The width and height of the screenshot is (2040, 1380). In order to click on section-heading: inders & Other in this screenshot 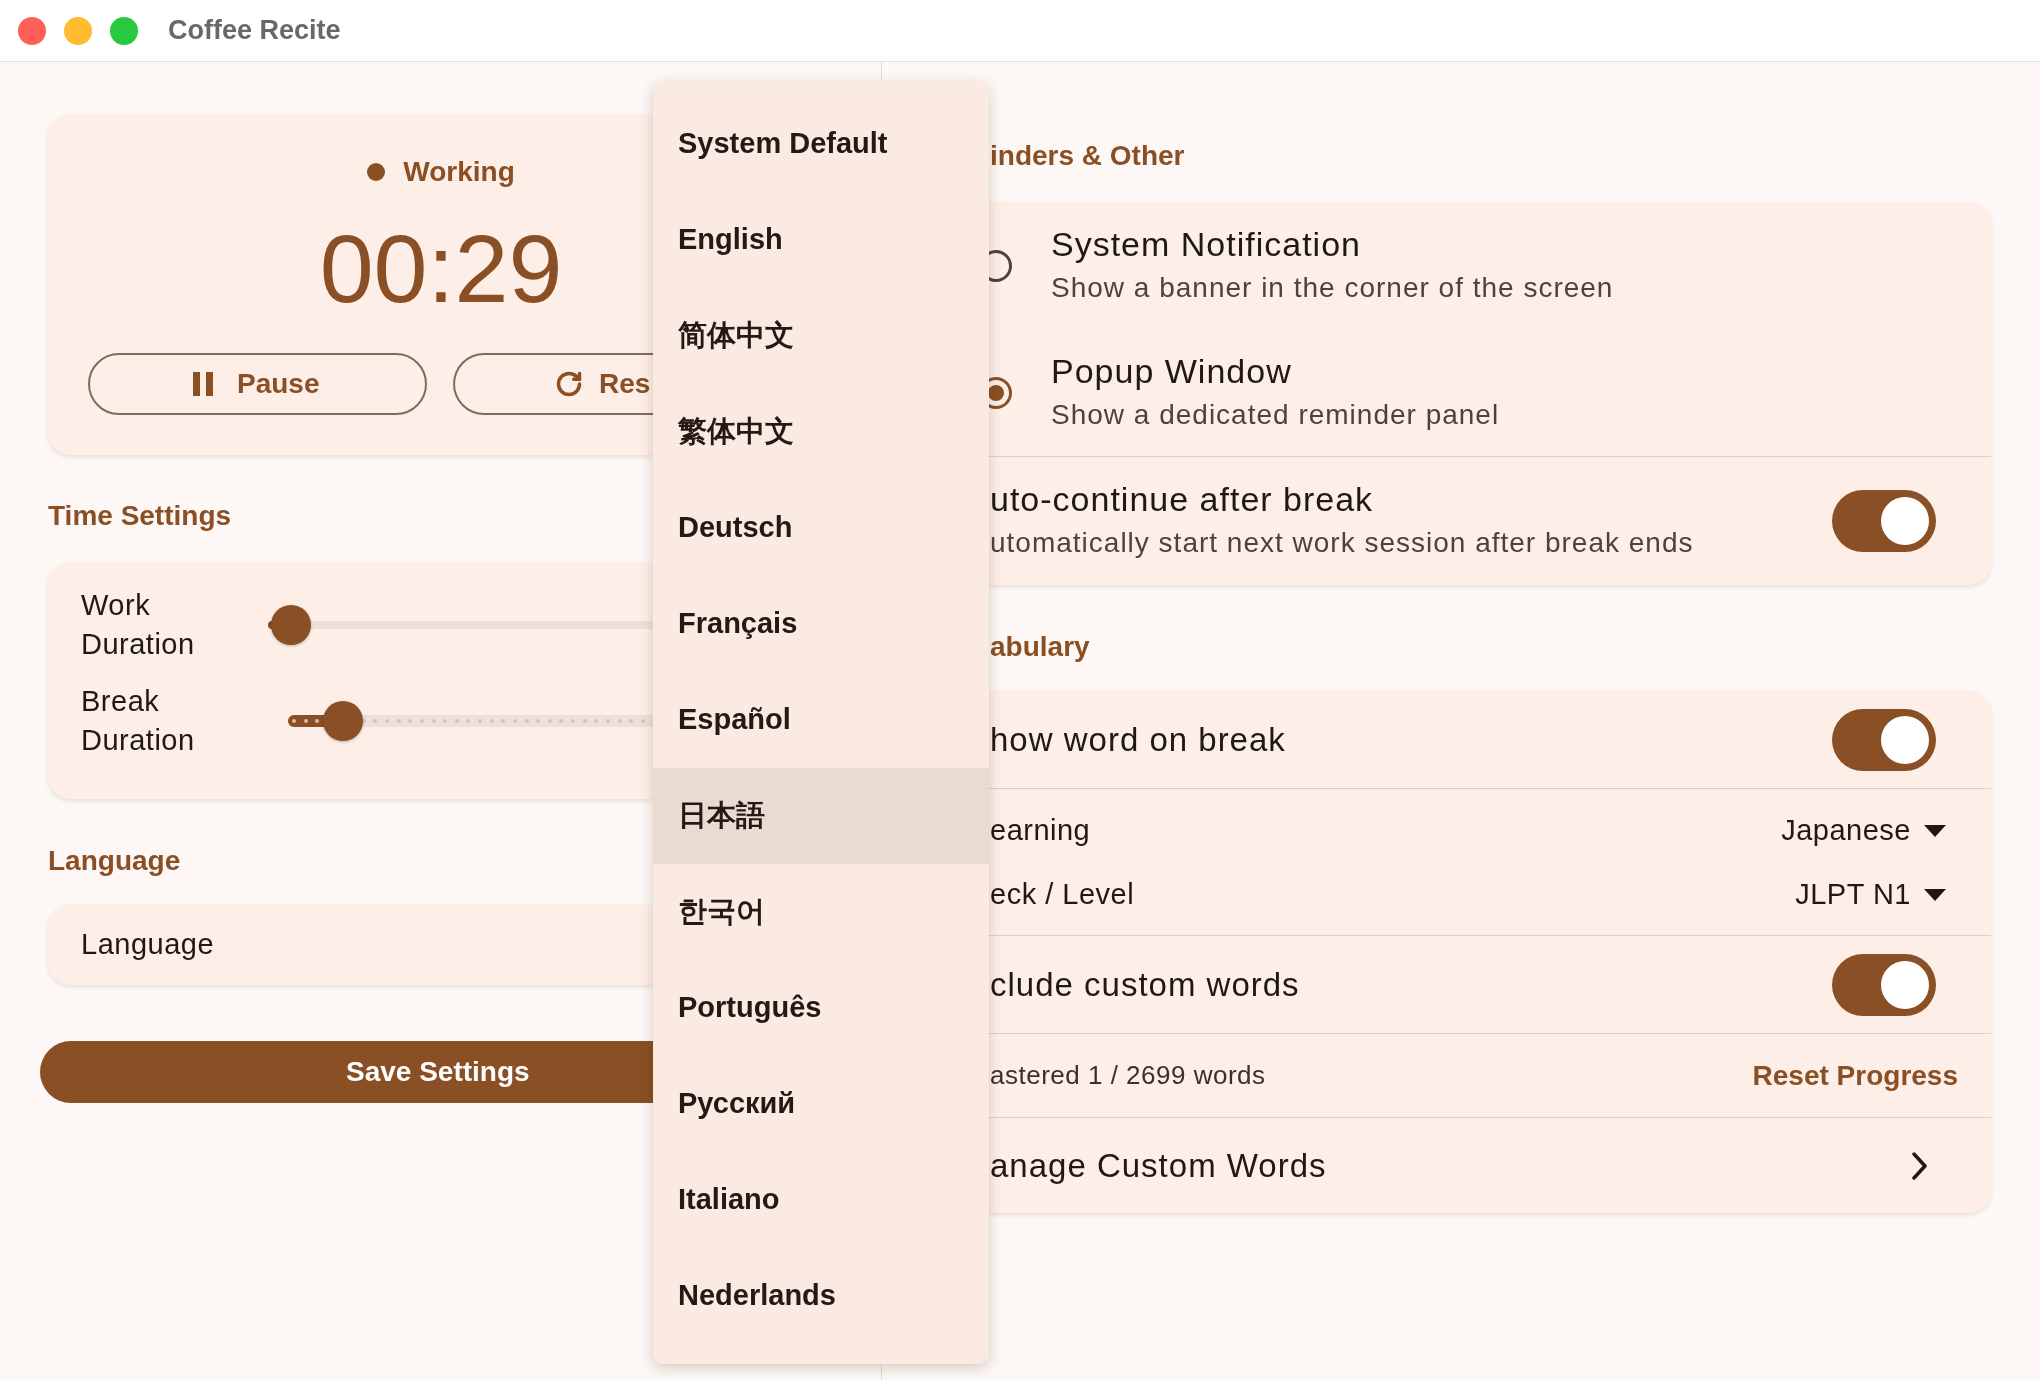, I will do `click(1087, 156)`.